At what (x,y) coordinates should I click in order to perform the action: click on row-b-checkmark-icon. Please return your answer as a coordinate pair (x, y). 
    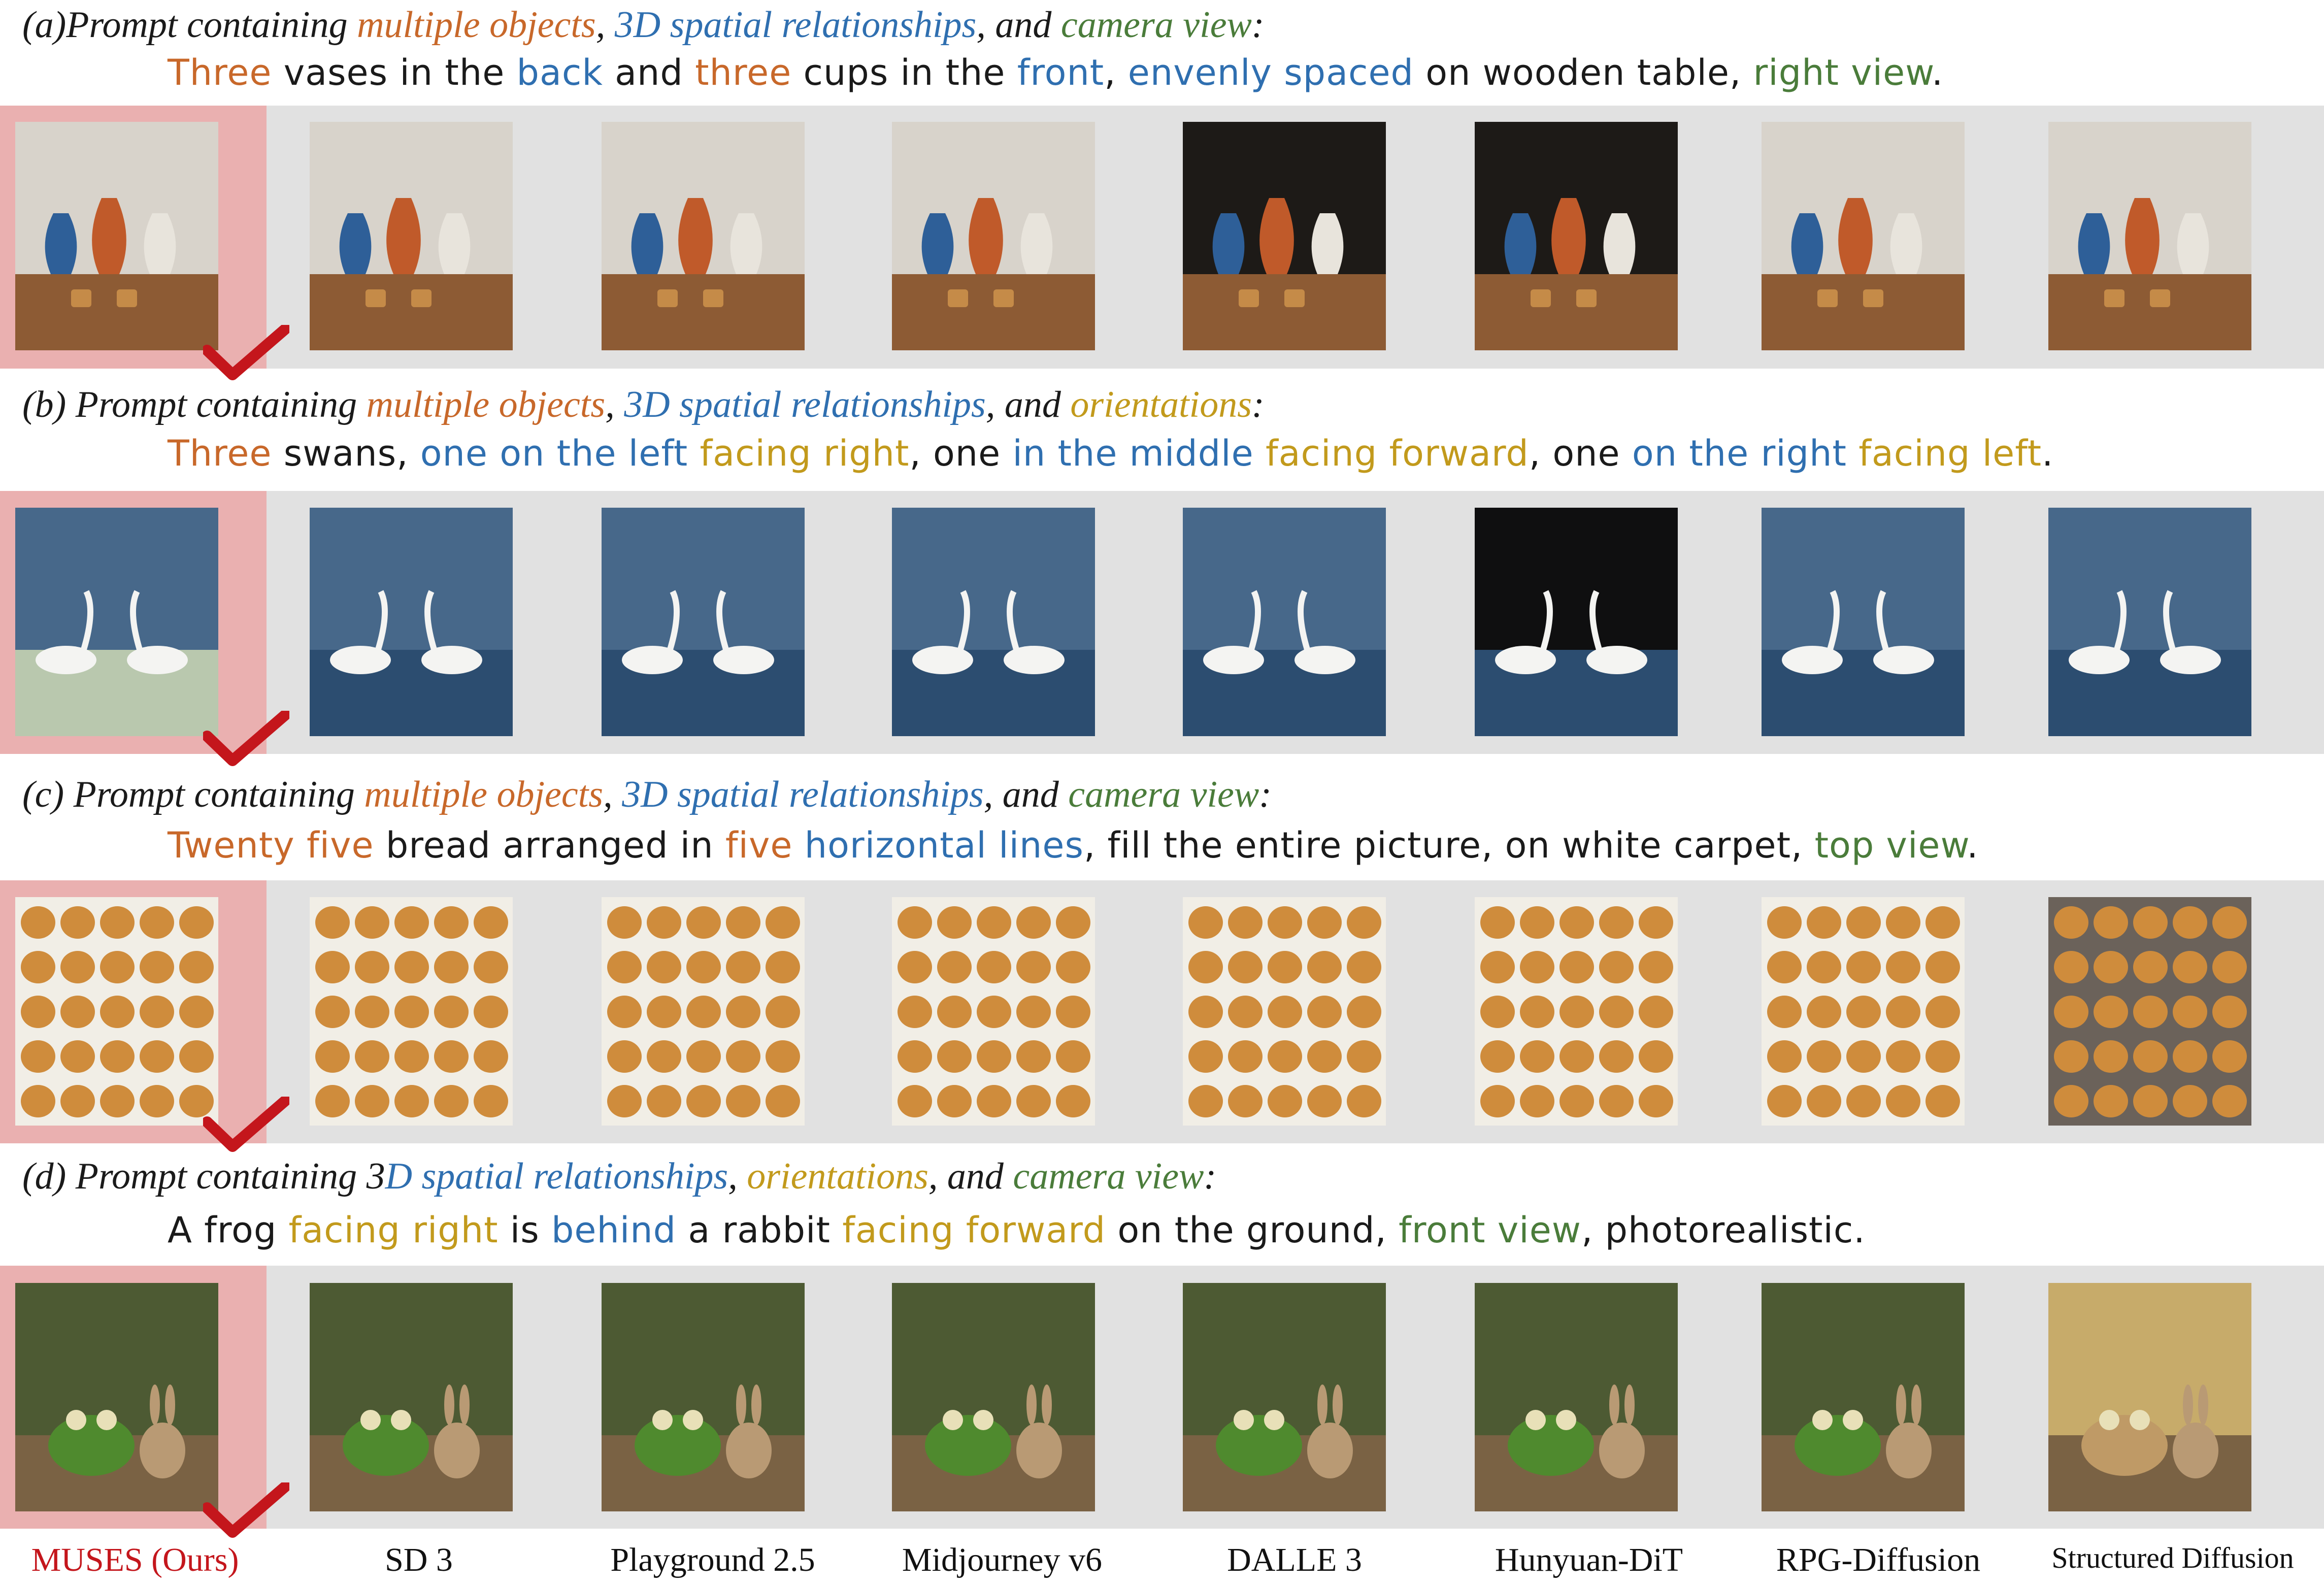
    Looking at the image, I should click on (246, 738).